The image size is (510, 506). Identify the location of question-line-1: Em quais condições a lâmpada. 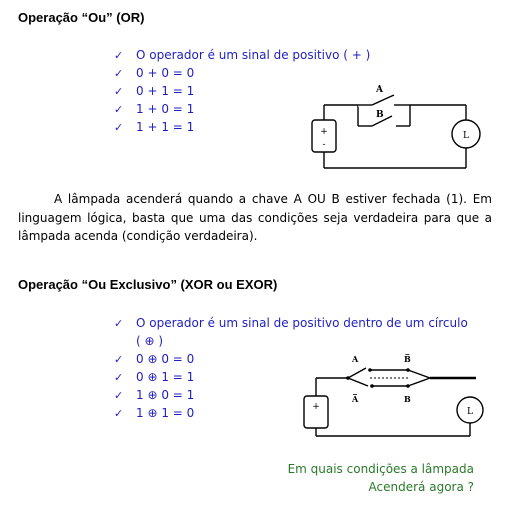
(380, 469).